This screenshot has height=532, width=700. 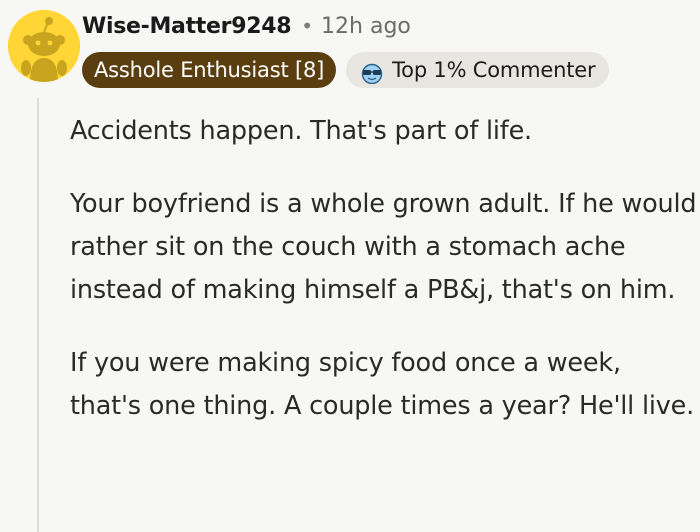 What do you see at coordinates (187, 26) in the screenshot?
I see `username-link: Wise-Matter9248` at bounding box center [187, 26].